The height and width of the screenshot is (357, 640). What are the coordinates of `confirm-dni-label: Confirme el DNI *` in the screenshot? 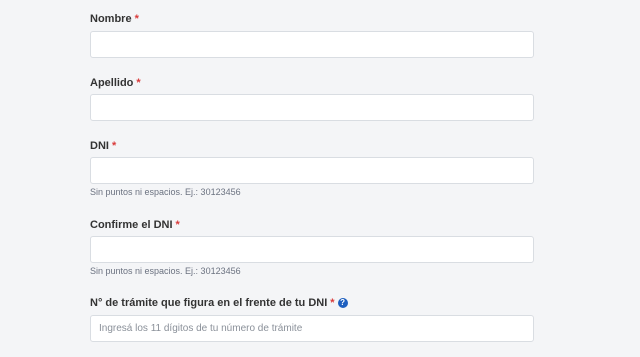 It's located at (135, 225).